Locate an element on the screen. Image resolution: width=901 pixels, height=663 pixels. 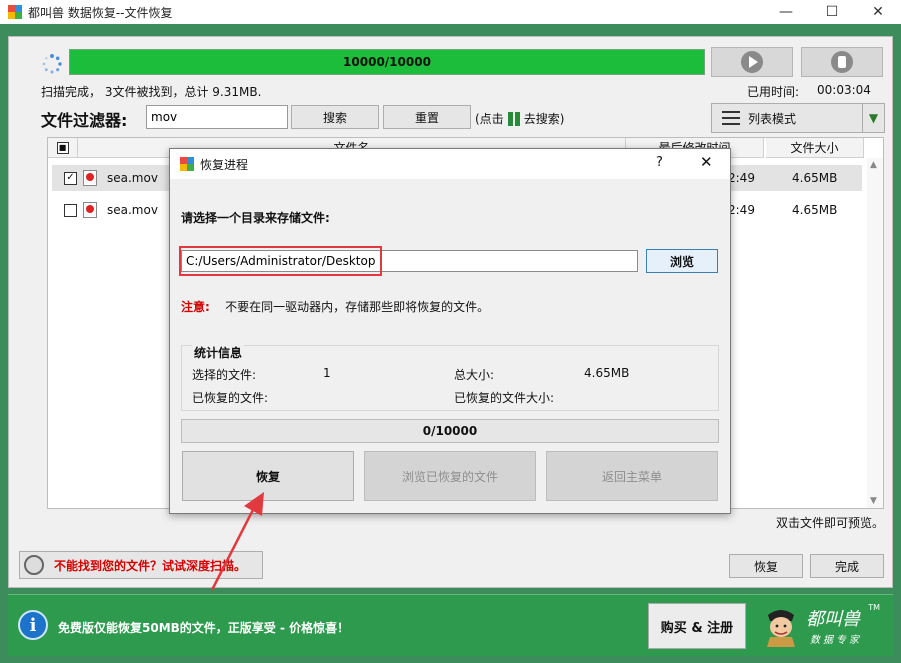
filter-input is located at coordinates (217, 117).